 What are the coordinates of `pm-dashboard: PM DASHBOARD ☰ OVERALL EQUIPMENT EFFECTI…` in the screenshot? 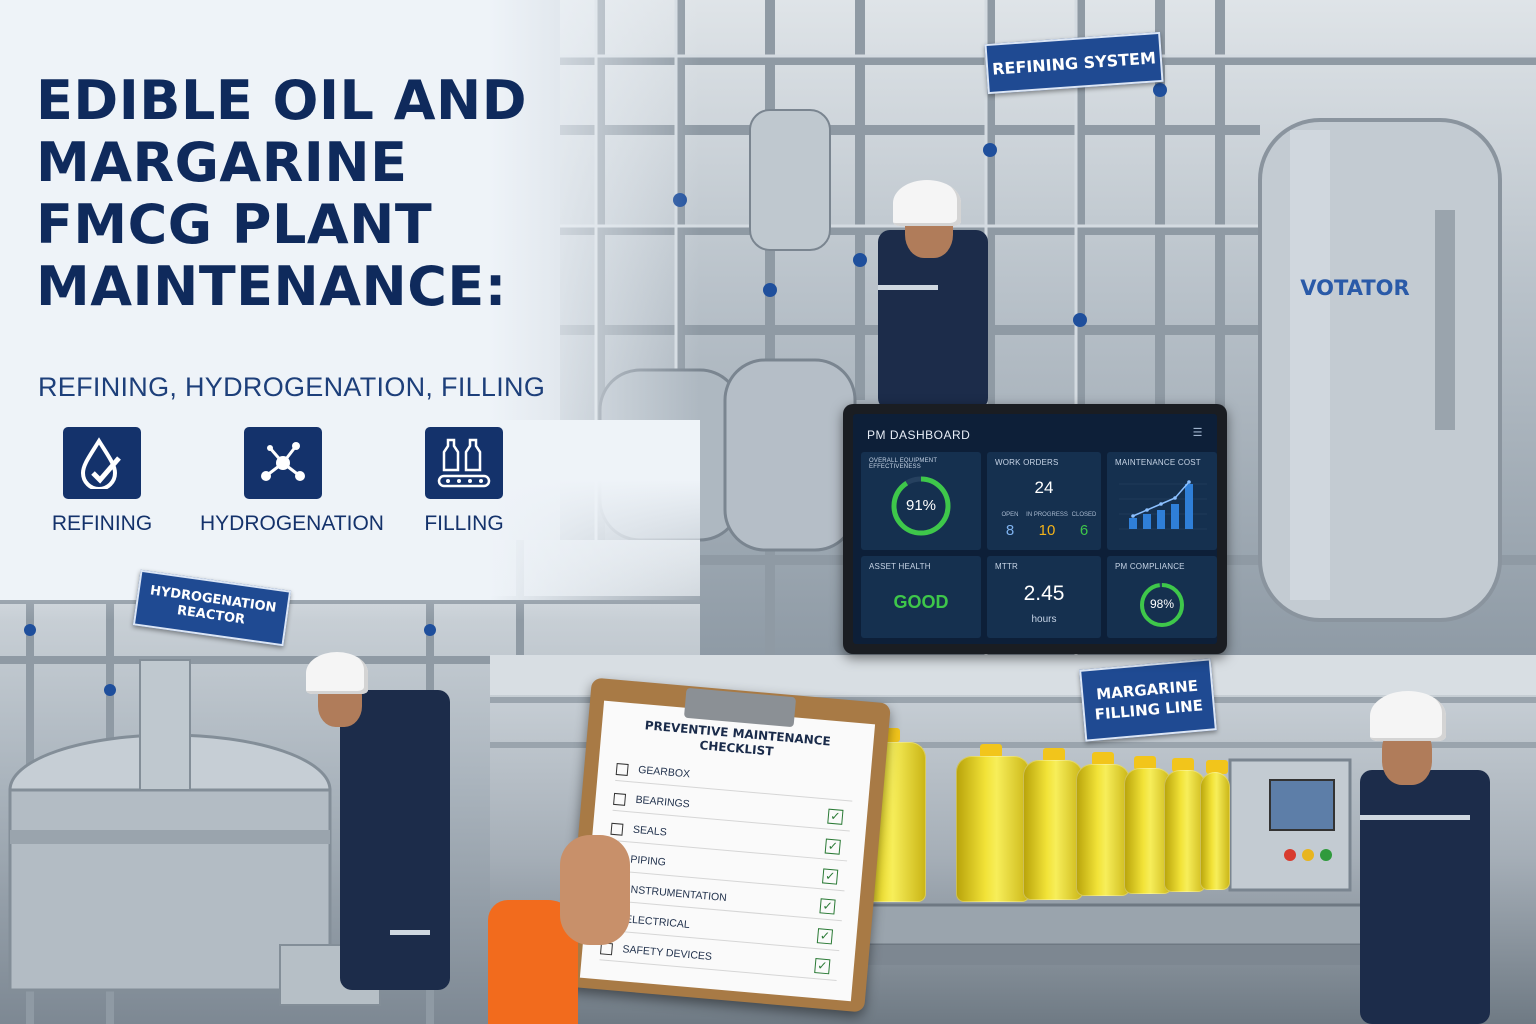 It's located at (1035, 529).